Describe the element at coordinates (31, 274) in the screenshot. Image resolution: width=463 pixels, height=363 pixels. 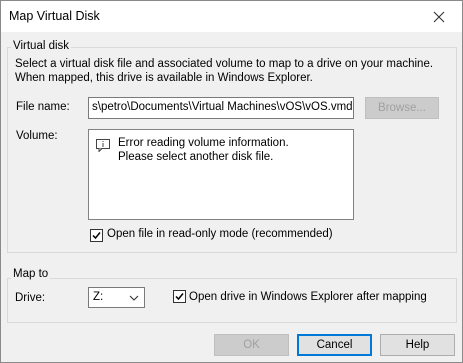
I see `map-to-legend: Map to` at that location.